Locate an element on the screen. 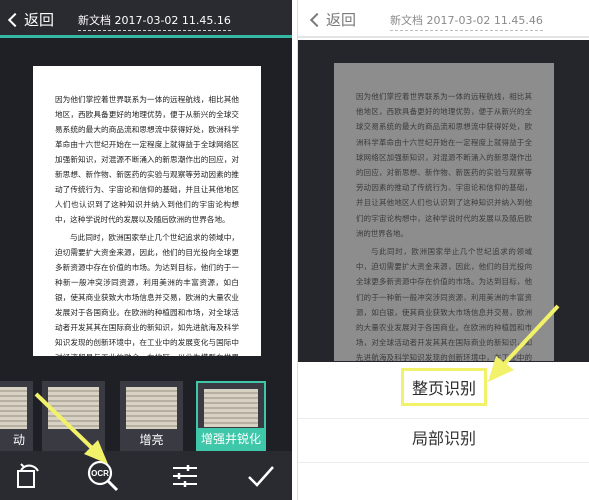  recognition-options-sheet: 整页识别 局部识别 is located at coordinates (443, 431).